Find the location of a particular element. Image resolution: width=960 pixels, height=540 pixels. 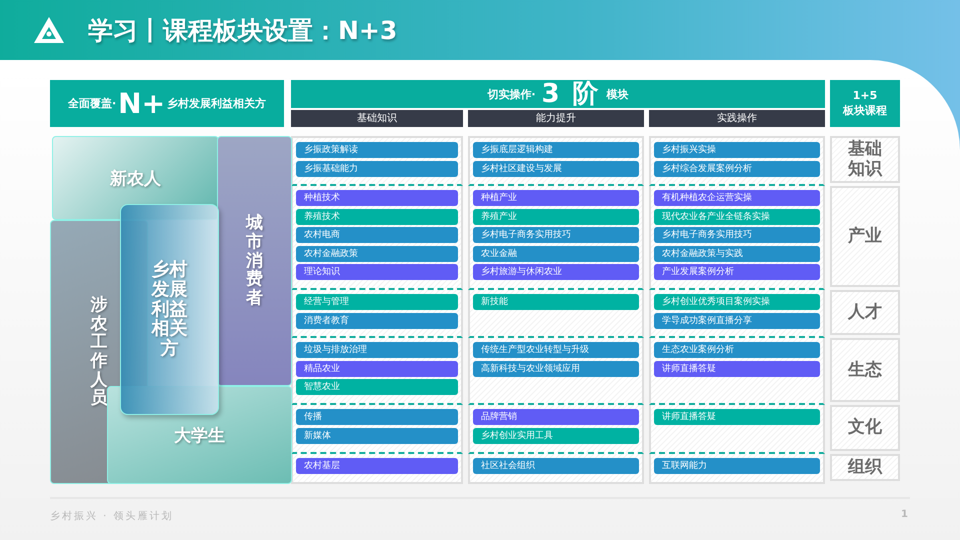

course-tag: 农村金融政策与实践 is located at coordinates (737, 254).